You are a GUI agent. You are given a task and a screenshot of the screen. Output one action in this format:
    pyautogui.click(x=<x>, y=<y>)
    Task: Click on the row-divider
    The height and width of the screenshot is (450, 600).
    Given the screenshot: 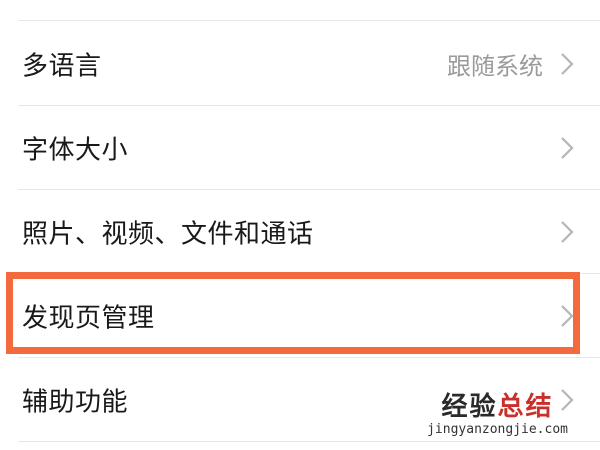 What is the action you would take?
    pyautogui.click(x=309, y=441)
    